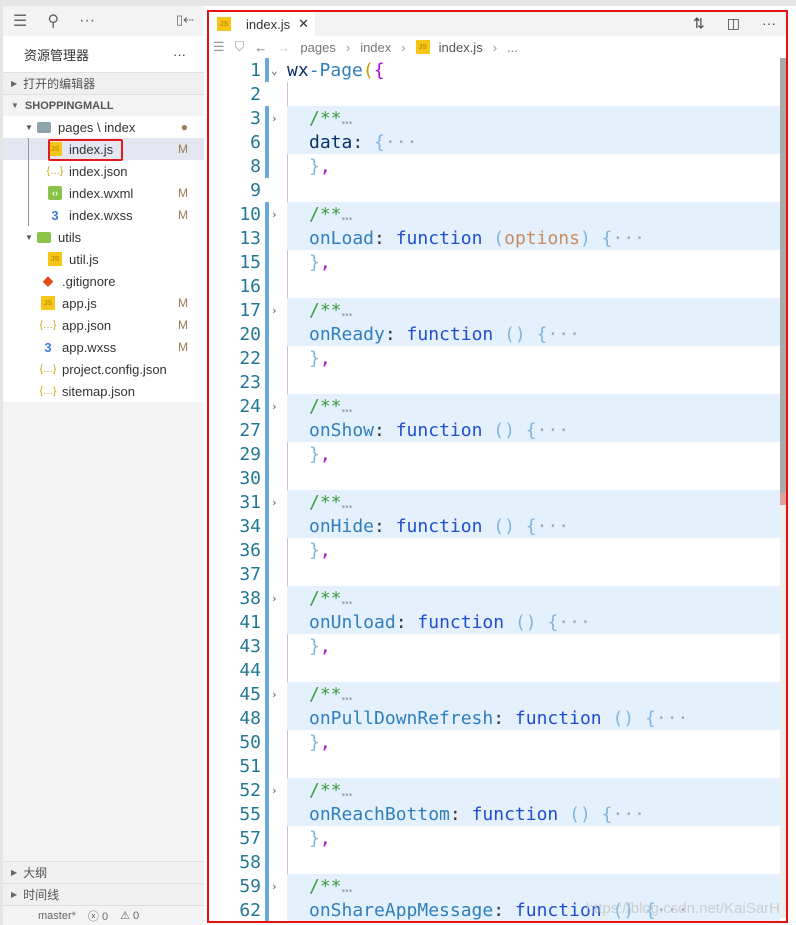 The height and width of the screenshot is (925, 796). What do you see at coordinates (533, 70) in the screenshot?
I see `code-text: wx-Page({` at bounding box center [533, 70].